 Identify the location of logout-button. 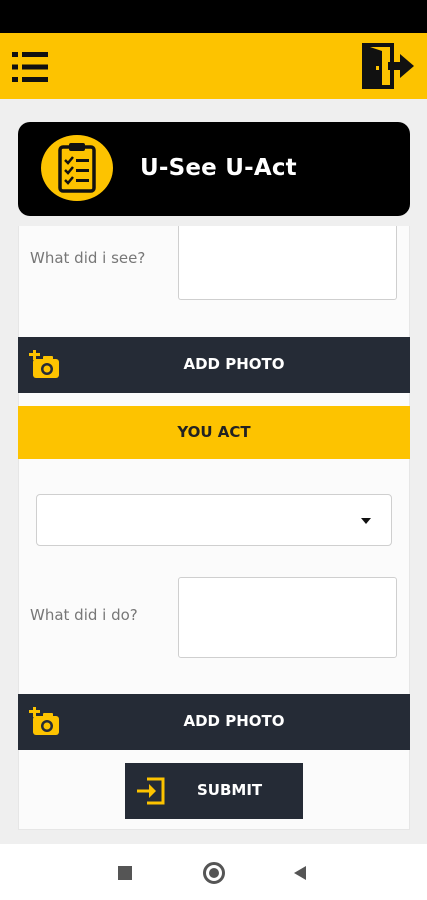
(389, 66).